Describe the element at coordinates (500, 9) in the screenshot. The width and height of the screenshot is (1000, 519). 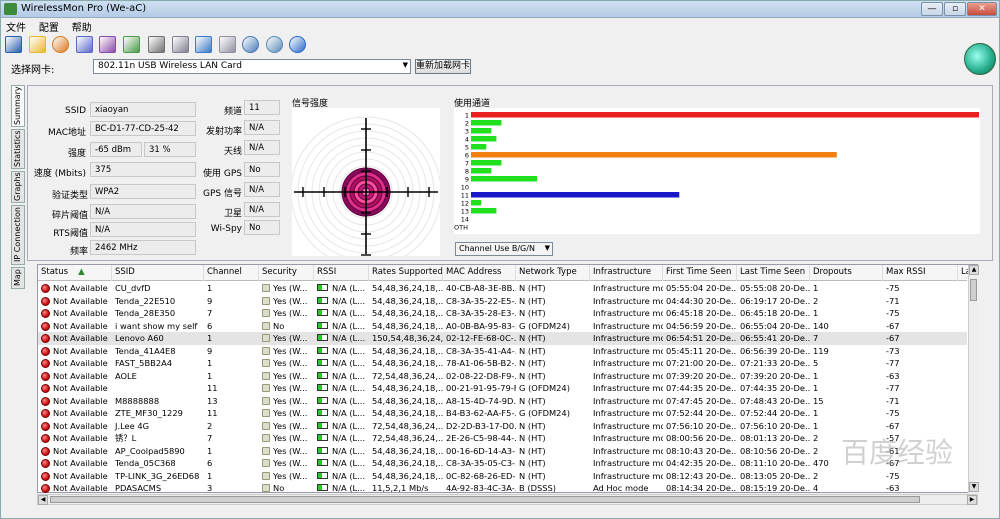
I see `title-bar: WirelessMon Pro (We-aC) — ▫ ✕` at that location.